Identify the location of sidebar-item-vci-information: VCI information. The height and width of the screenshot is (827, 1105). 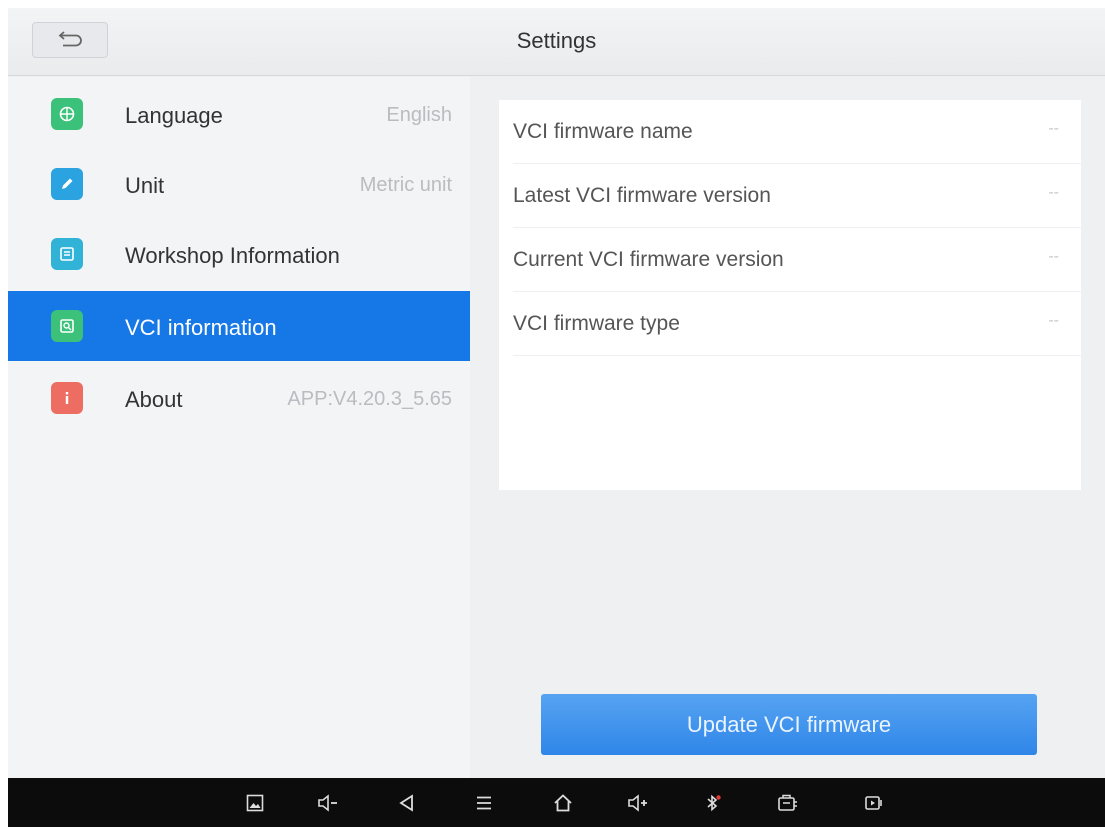
(239, 326).